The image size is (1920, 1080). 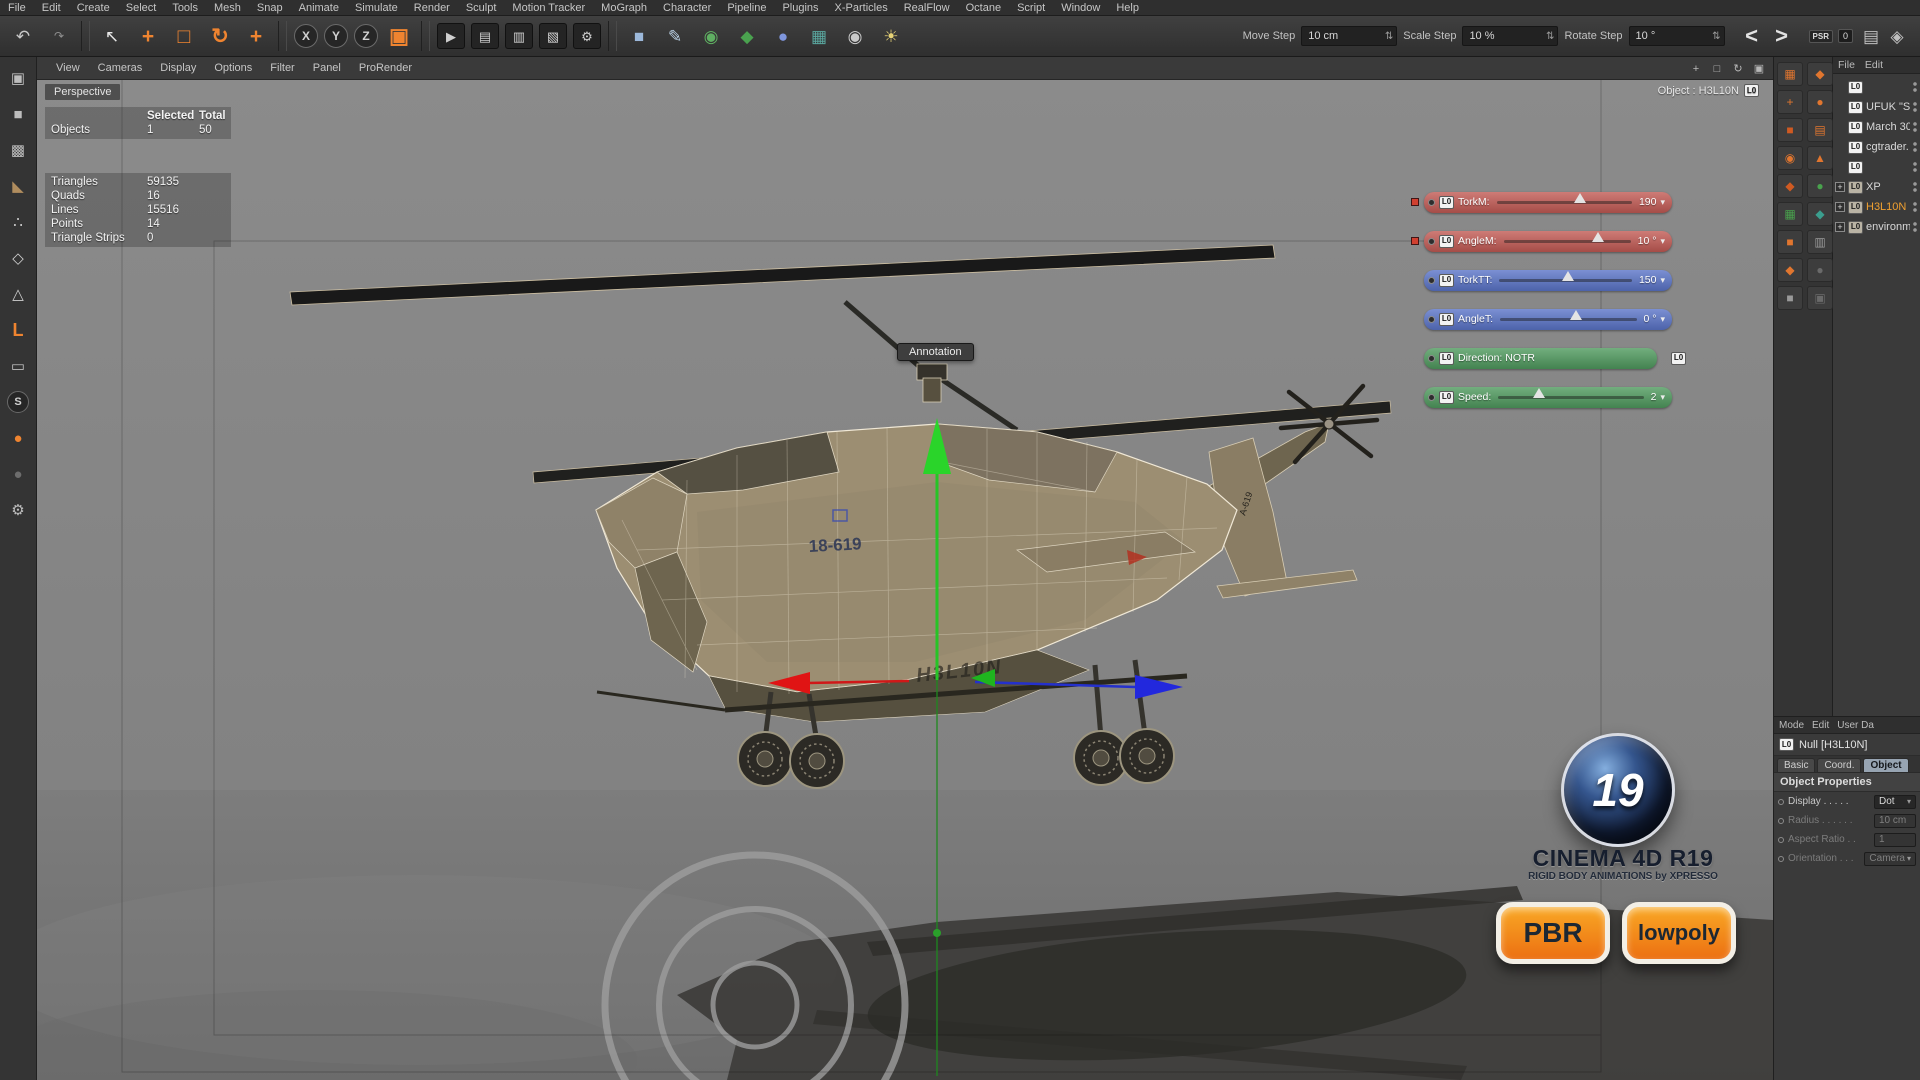 What do you see at coordinates (18, 366) in the screenshot?
I see `viewport-solo-button: ▭` at bounding box center [18, 366].